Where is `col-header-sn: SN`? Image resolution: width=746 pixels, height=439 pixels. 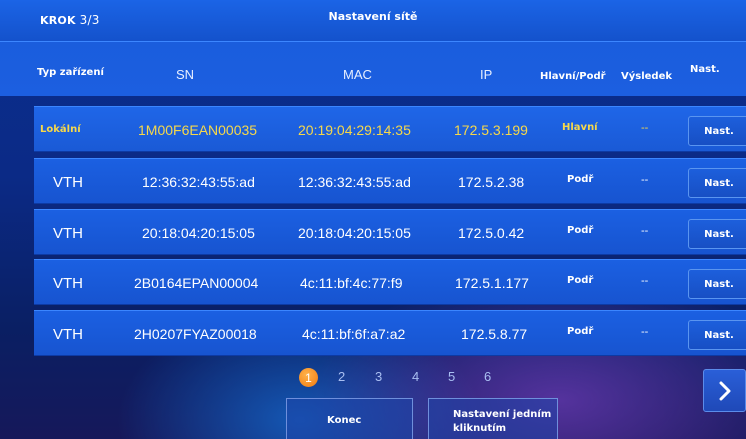 col-header-sn: SN is located at coordinates (185, 74).